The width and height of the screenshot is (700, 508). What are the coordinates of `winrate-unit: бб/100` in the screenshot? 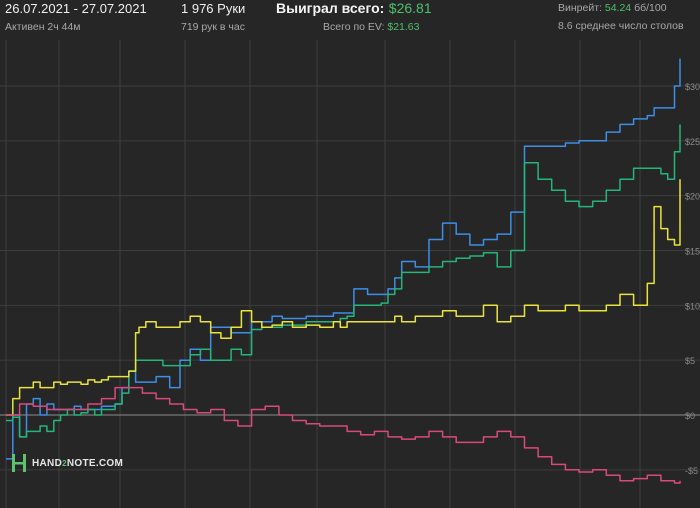 It's located at (650, 8).